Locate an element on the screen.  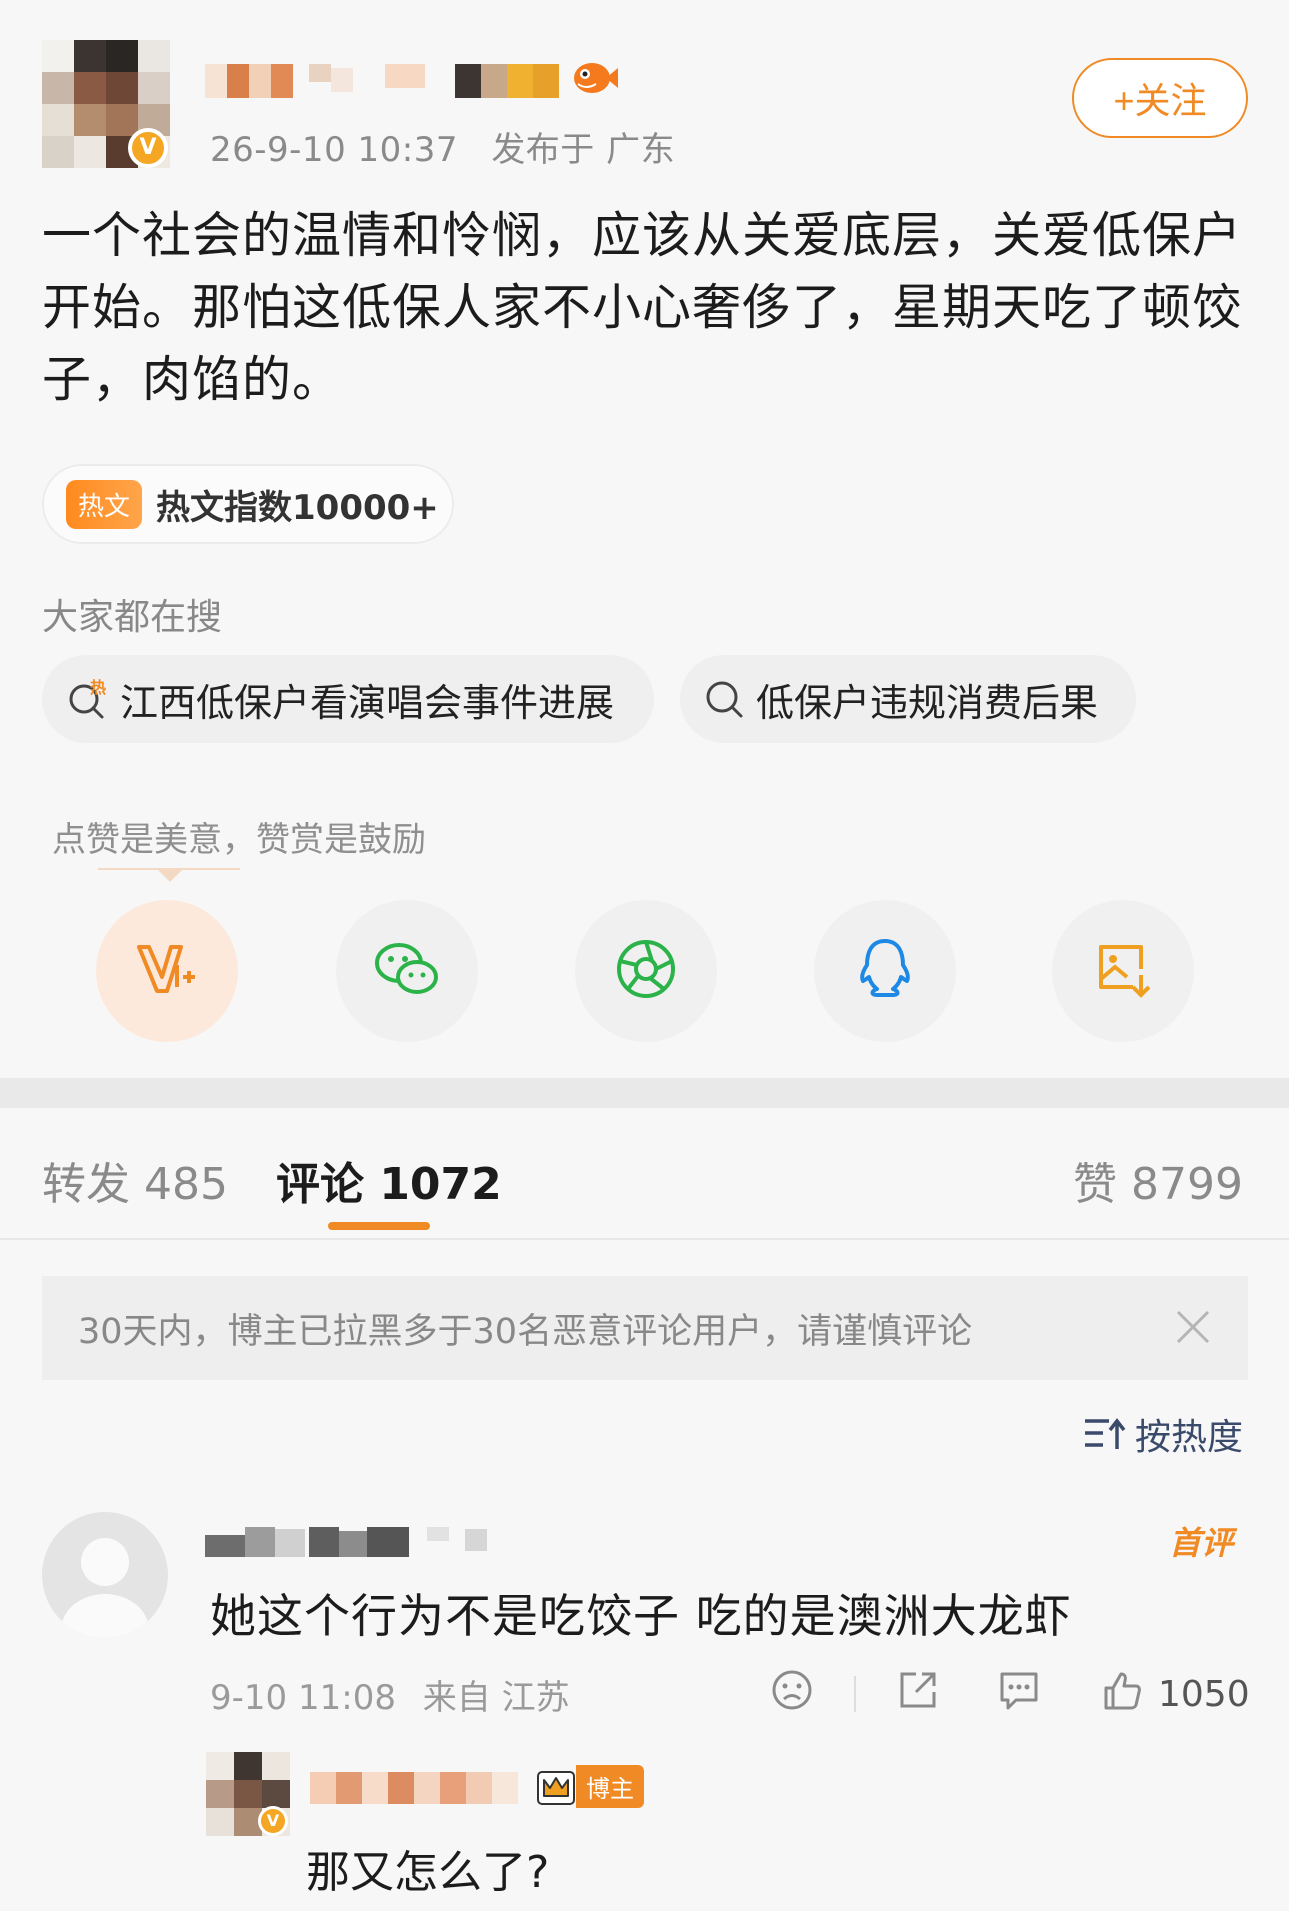
active-tab-indicator is located at coordinates (379, 1226).